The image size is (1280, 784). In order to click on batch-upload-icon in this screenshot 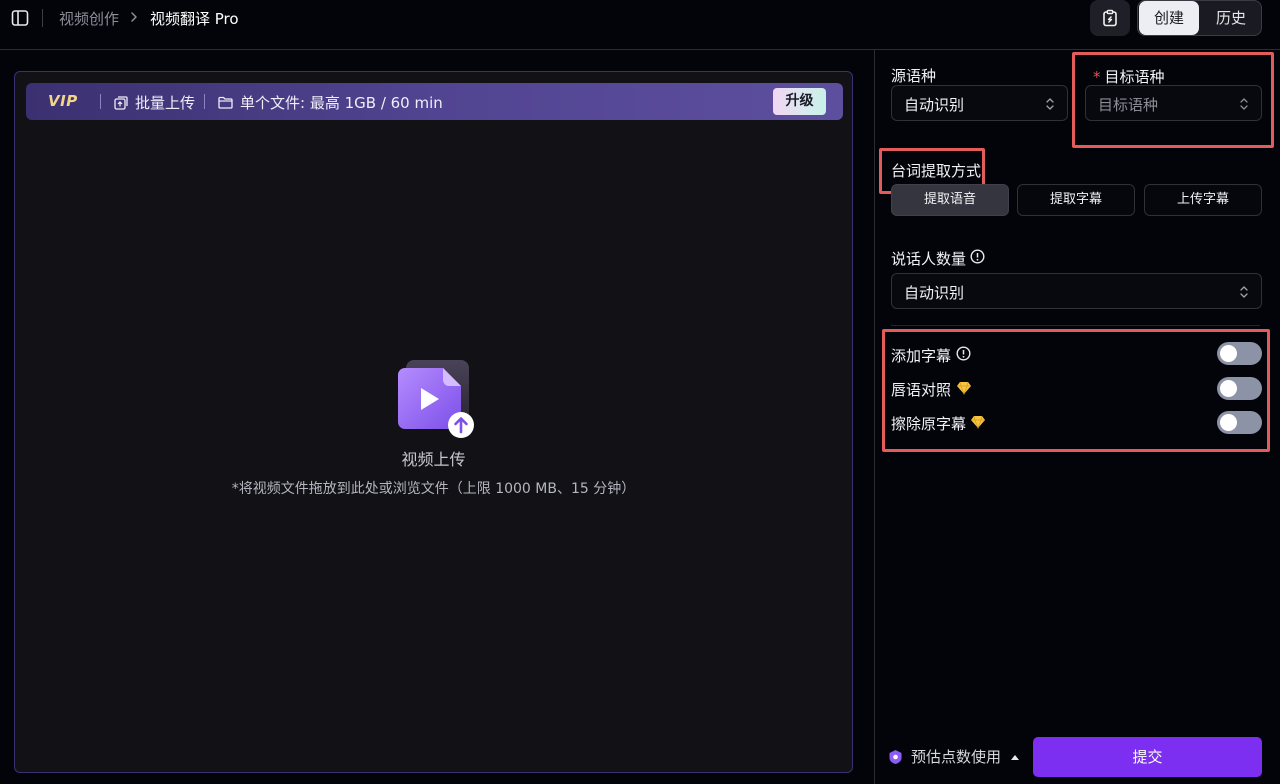, I will do `click(121, 102)`.